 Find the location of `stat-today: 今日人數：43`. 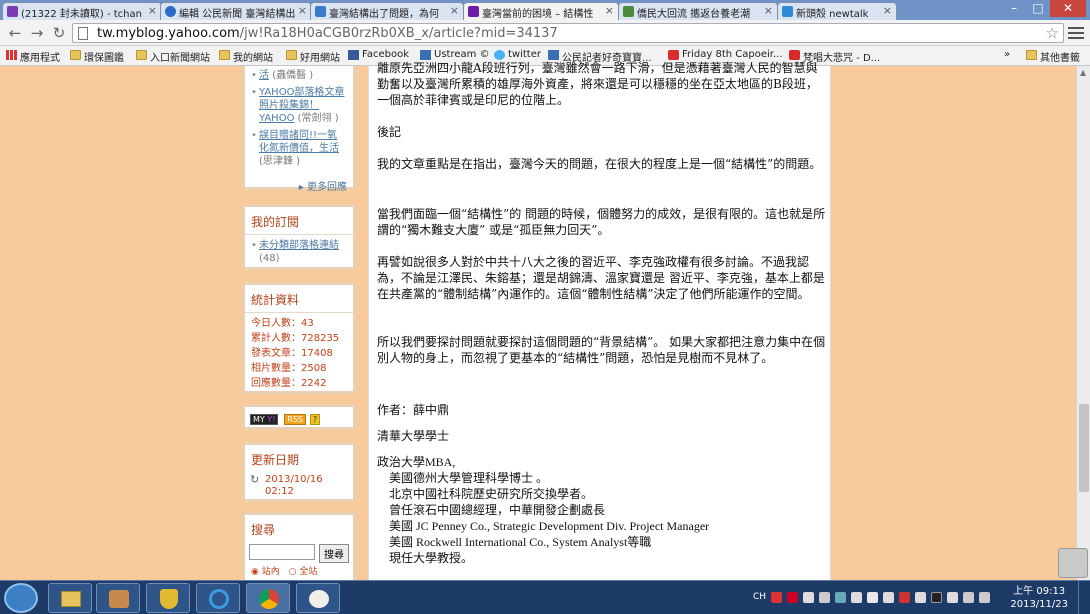

stat-today: 今日人數：43 is located at coordinates (299, 323).